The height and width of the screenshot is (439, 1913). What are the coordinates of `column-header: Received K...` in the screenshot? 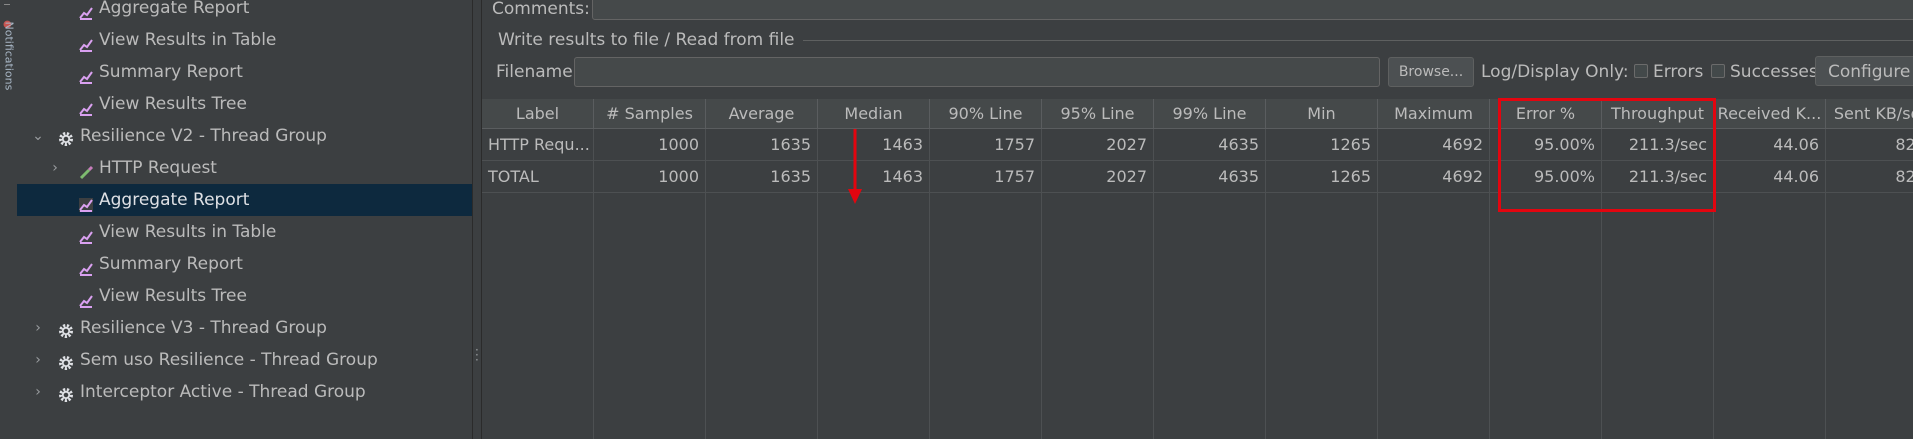 It's located at (1770, 114).